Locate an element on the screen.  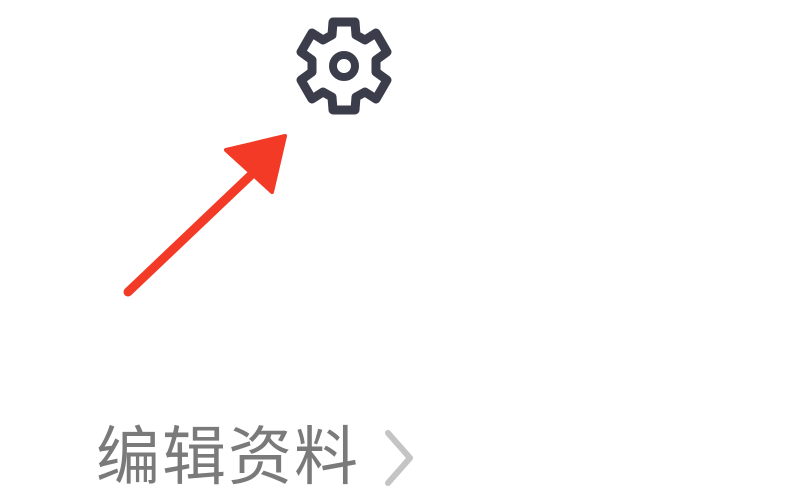
settings-button is located at coordinates (344, 66).